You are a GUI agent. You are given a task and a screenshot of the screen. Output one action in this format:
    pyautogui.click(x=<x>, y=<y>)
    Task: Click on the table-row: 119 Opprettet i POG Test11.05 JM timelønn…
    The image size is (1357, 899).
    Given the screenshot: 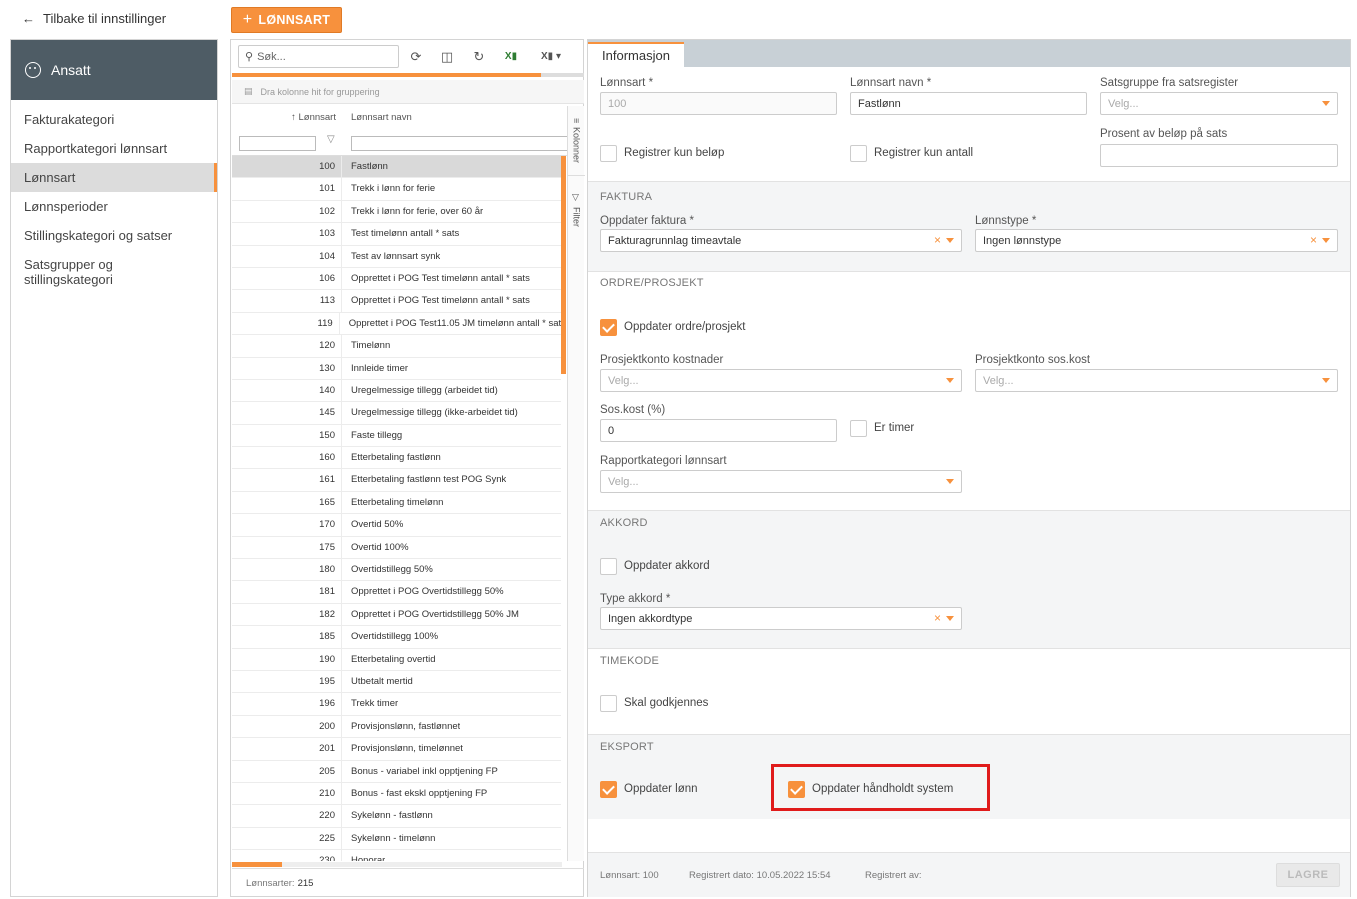 What is the action you would take?
    pyautogui.click(x=396, y=324)
    